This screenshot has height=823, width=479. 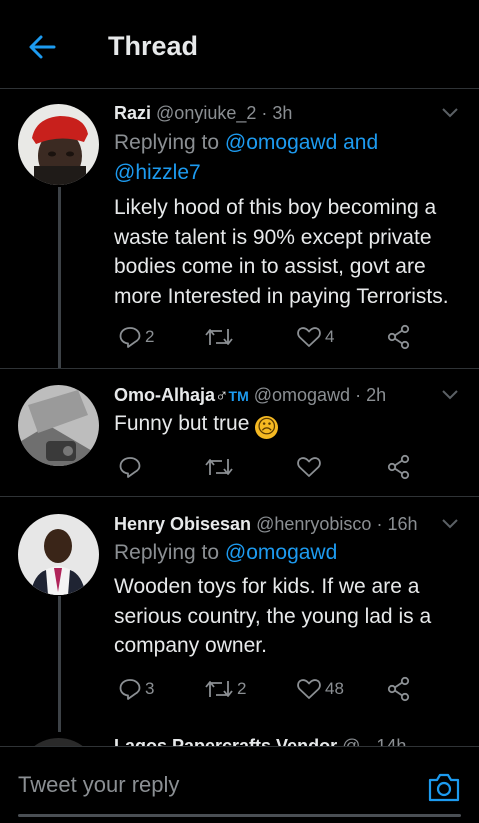 I want to click on author-name: Henry Obisesan, so click(x=182, y=524).